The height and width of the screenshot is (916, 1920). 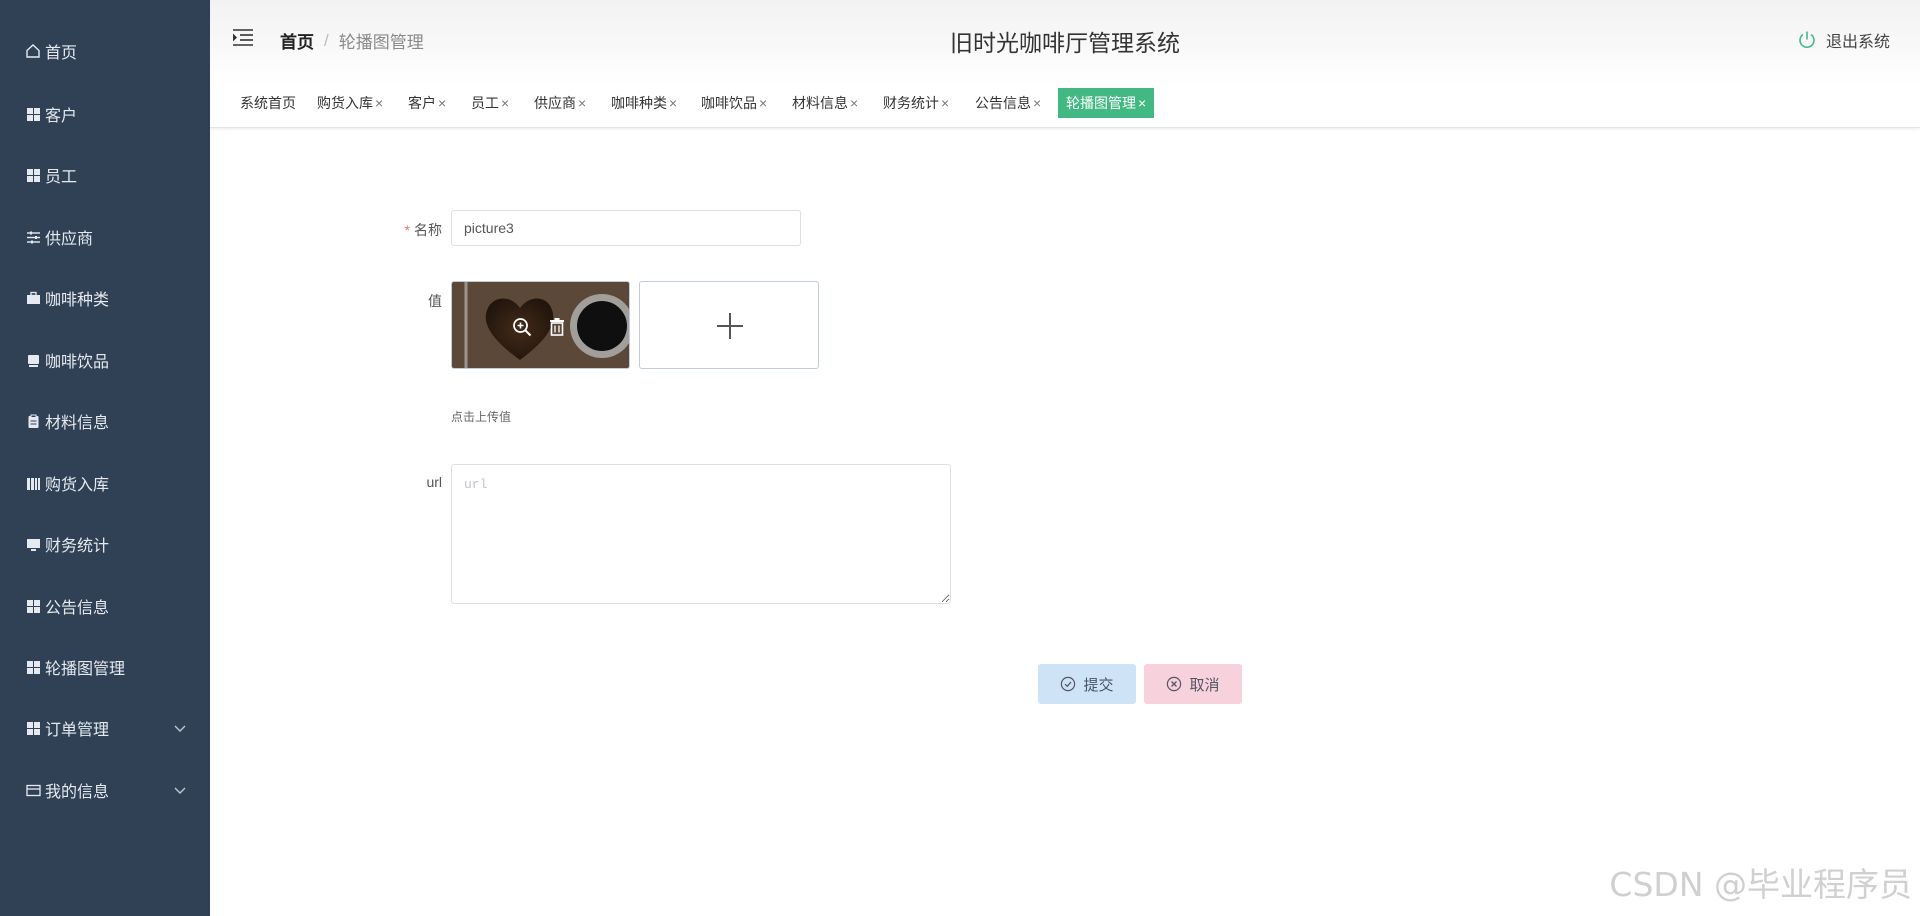 What do you see at coordinates (1760, 884) in the screenshot?
I see `watermark: CSDN @毕业程序员` at bounding box center [1760, 884].